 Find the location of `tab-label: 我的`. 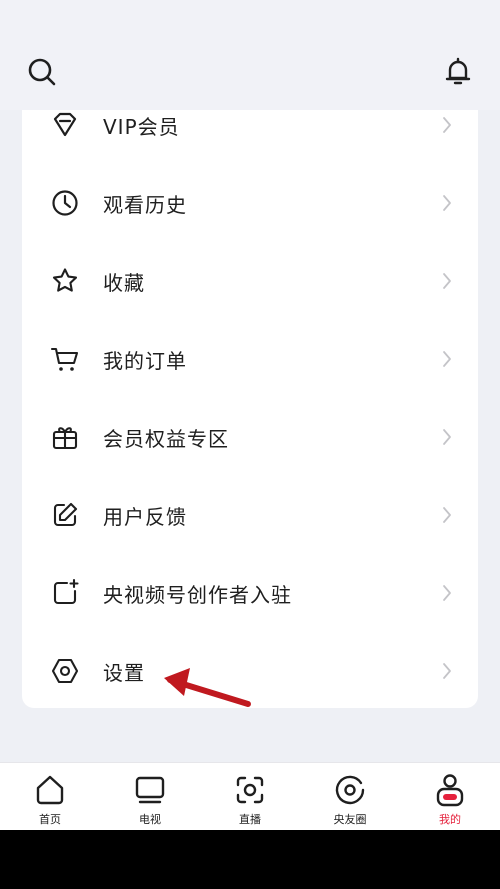

tab-label: 我的 is located at coordinates (450, 819).